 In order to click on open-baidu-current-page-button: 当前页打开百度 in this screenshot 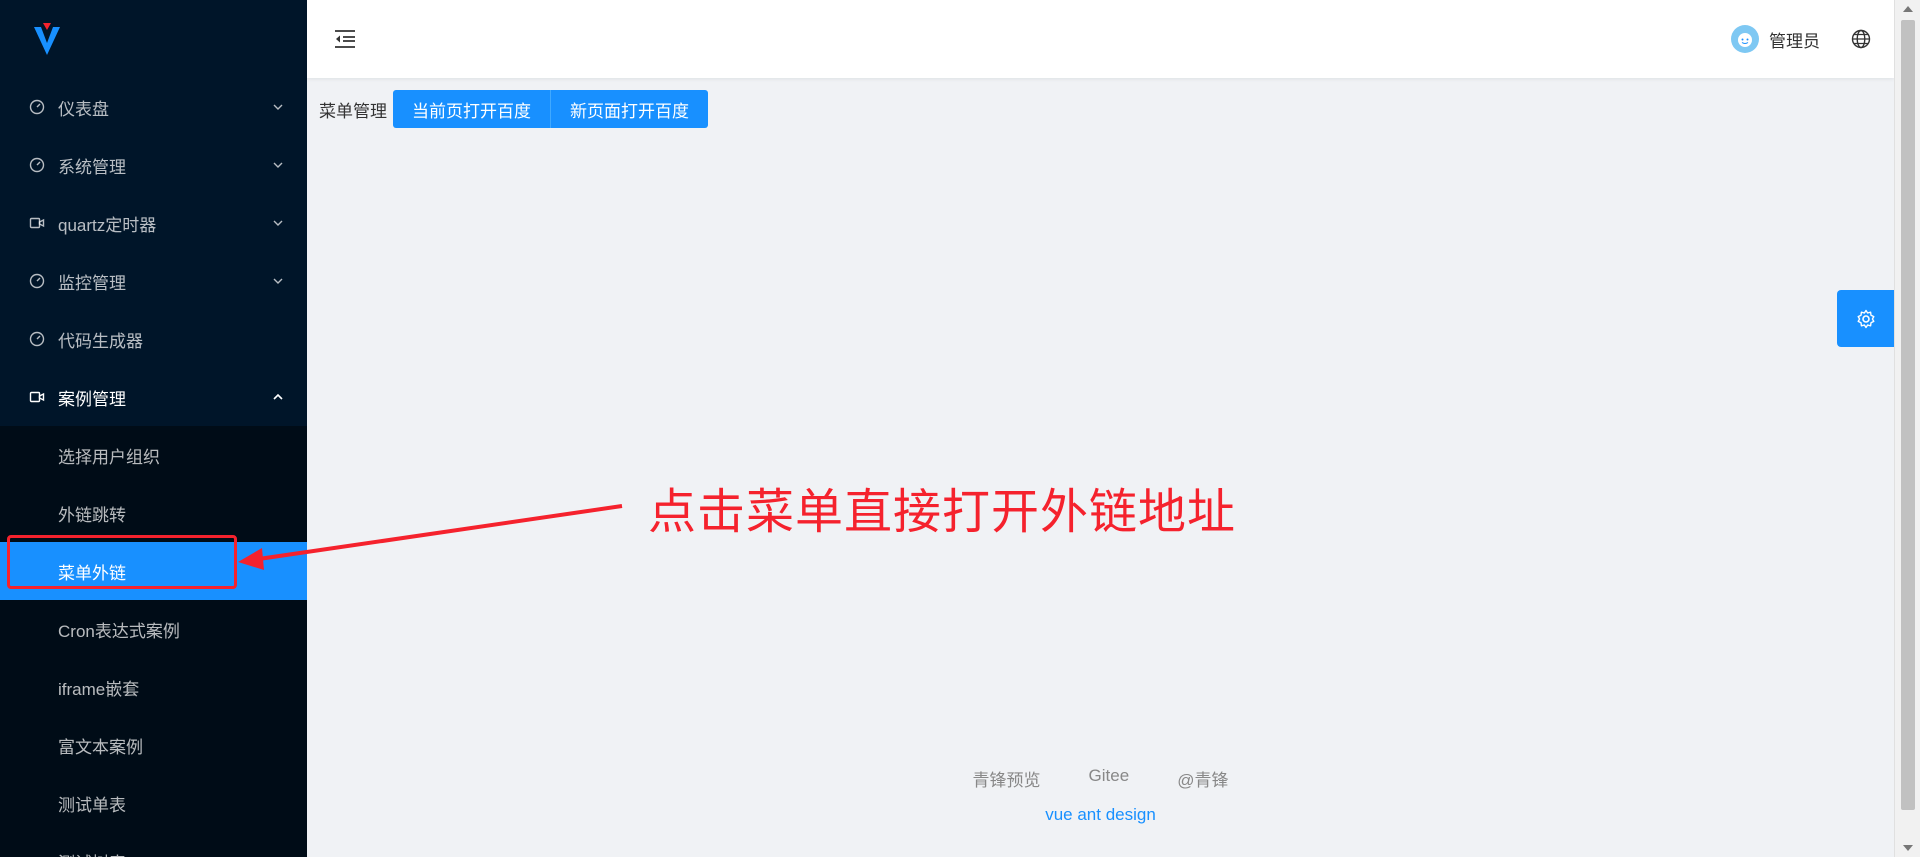, I will do `click(472, 109)`.